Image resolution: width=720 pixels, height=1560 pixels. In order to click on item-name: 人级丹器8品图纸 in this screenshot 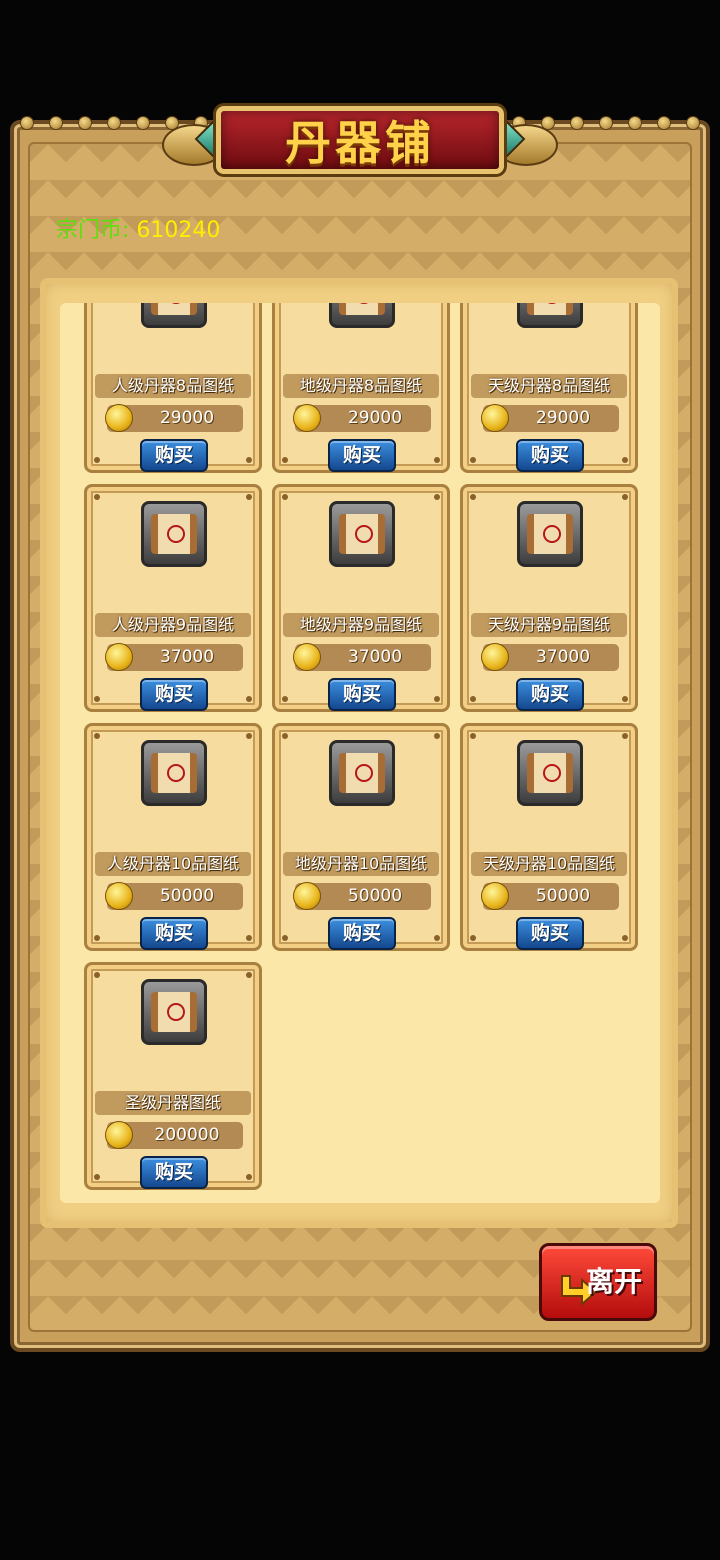, I will do `click(173, 386)`.